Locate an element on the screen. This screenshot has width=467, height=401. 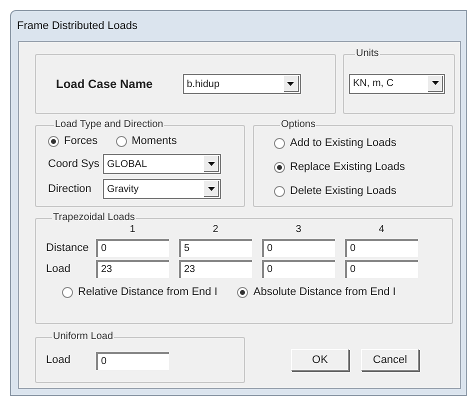
radio-label: Forces is located at coordinates (81, 141).